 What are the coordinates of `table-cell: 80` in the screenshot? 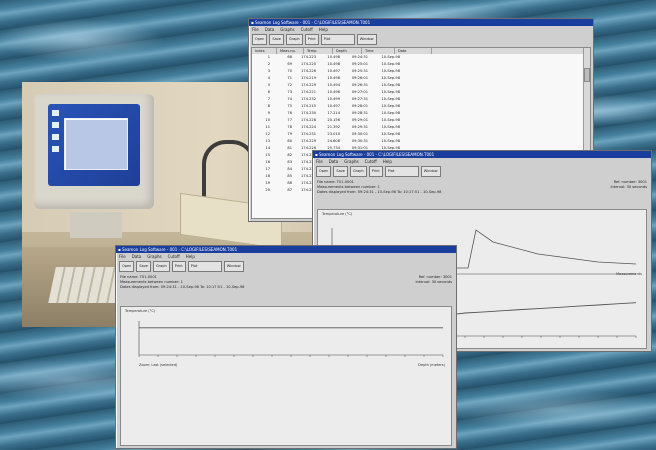 It's located at (289, 141).